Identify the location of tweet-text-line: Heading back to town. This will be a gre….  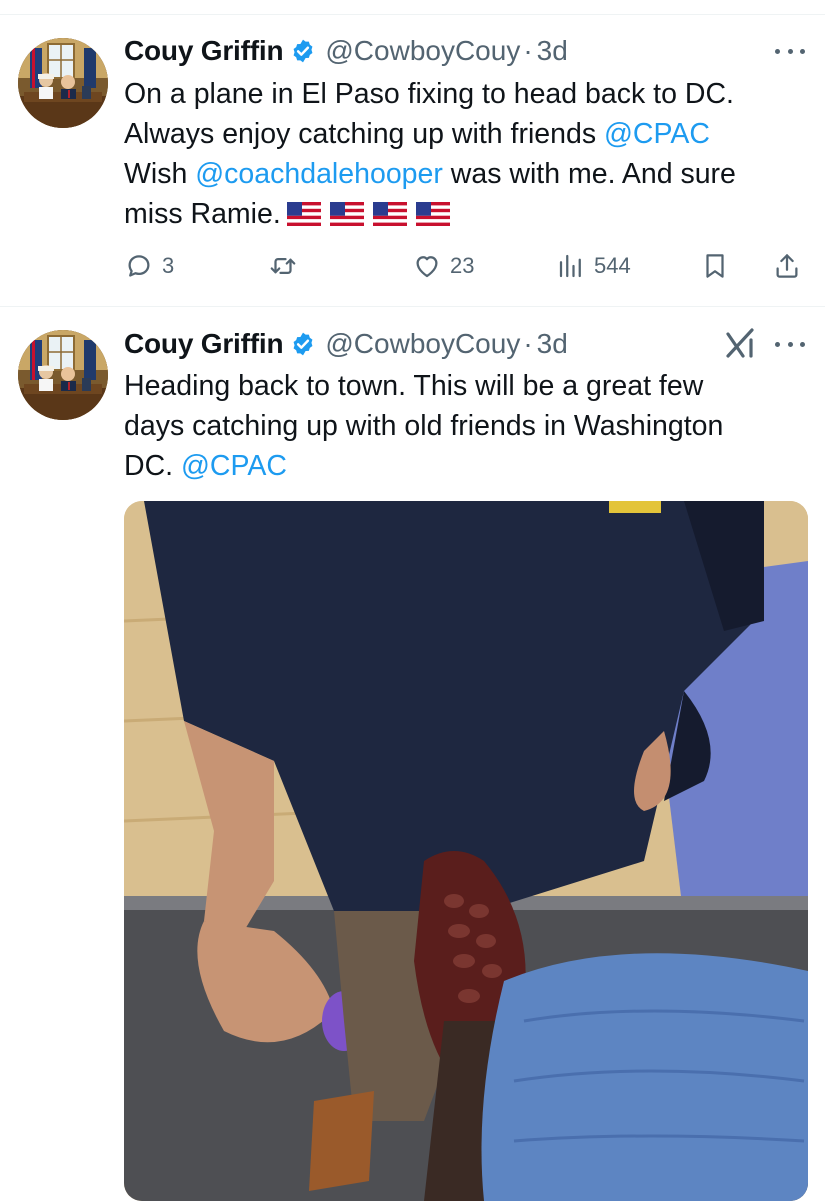
(414, 386).